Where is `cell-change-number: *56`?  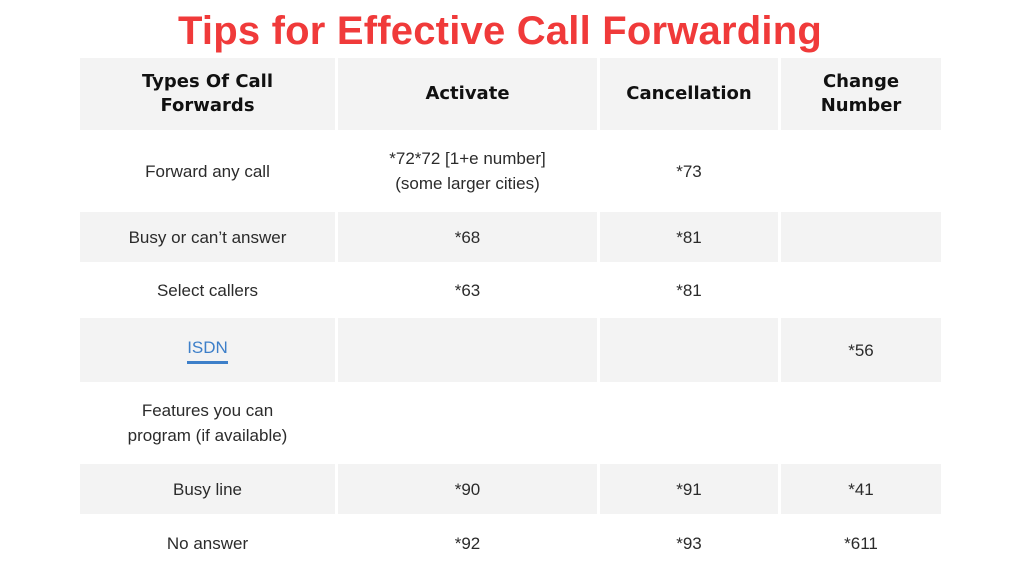
cell-change-number: *56 is located at coordinates (861, 350).